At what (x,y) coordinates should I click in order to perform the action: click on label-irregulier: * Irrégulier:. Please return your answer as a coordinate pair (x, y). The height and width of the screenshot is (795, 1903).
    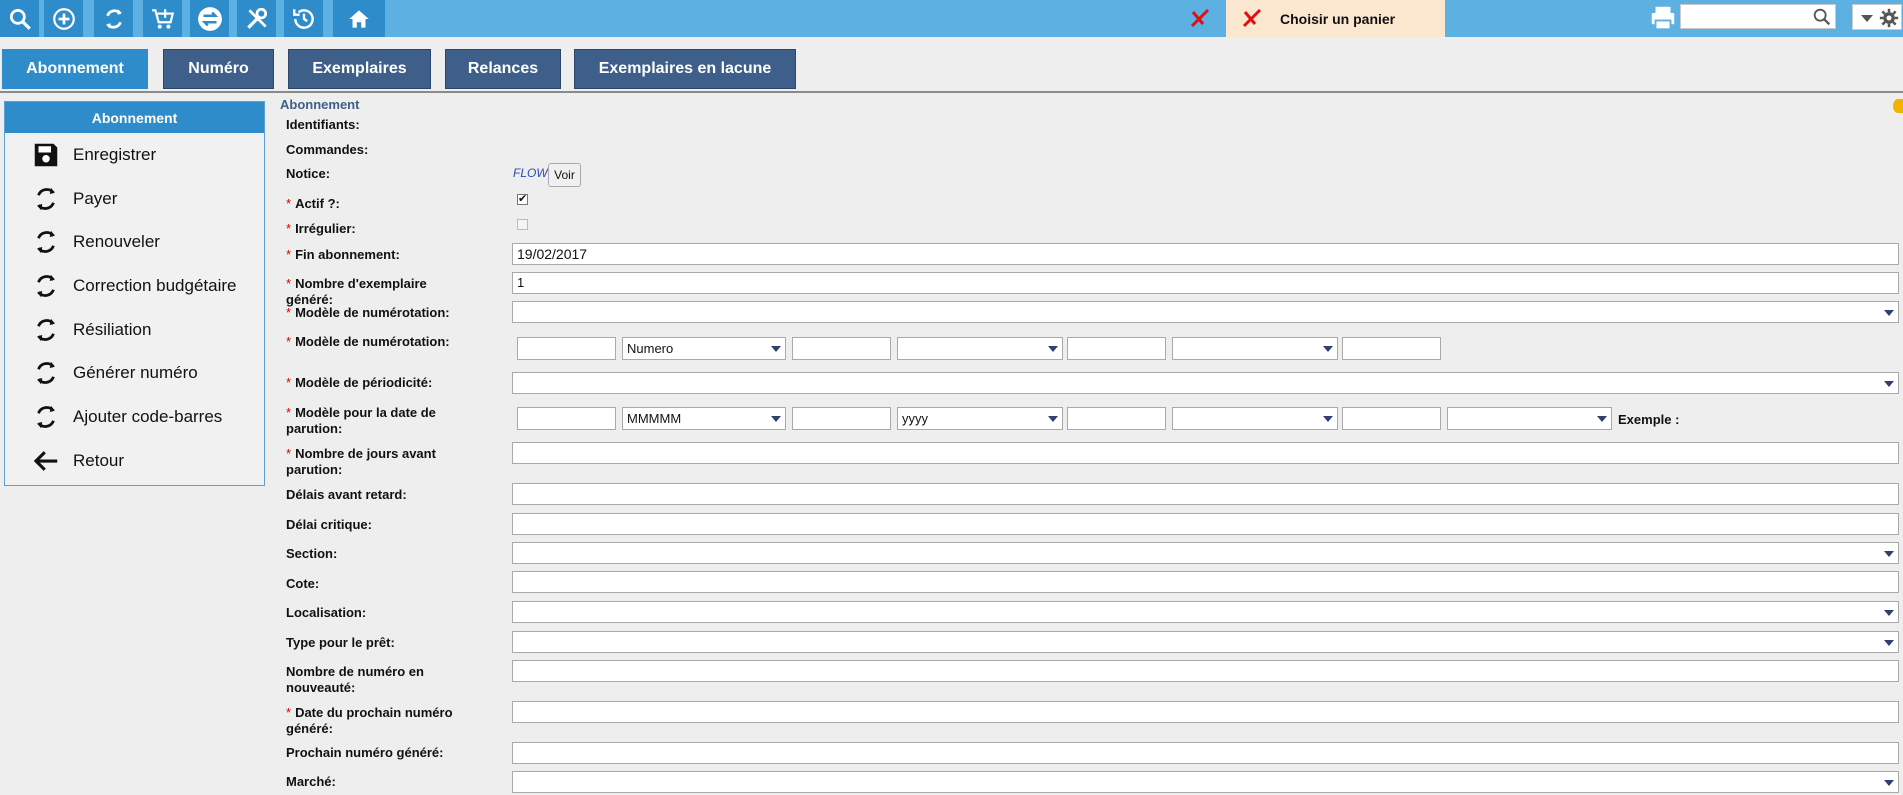
    Looking at the image, I should click on (381, 229).